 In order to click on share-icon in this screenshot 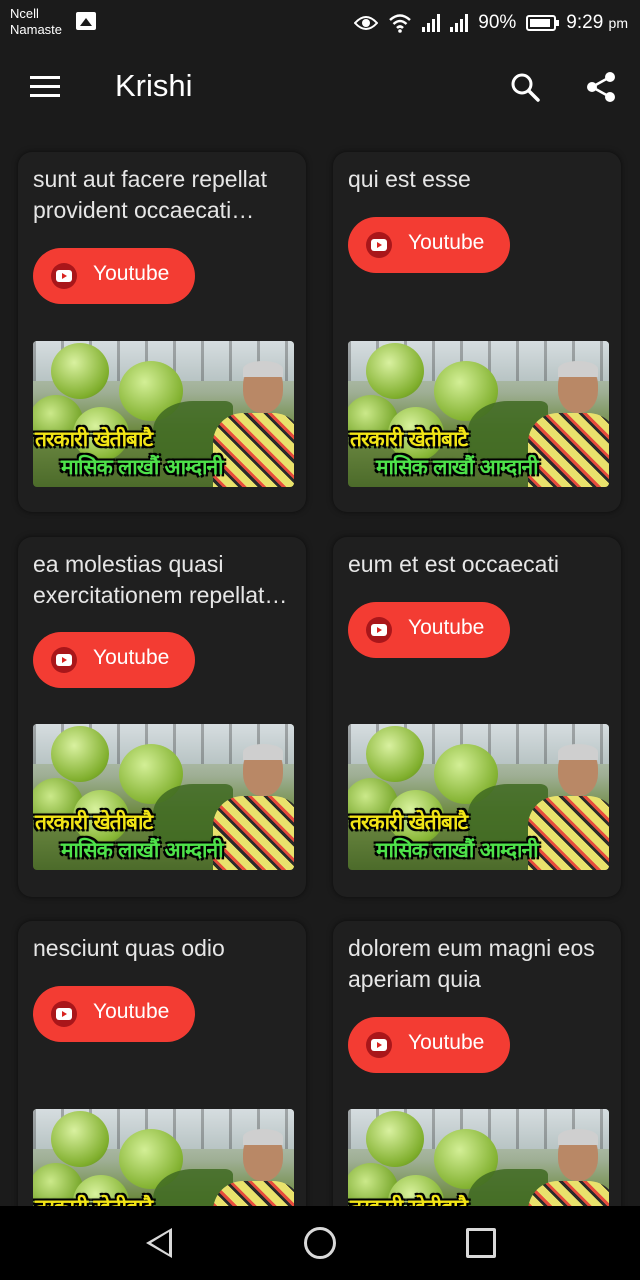, I will do `click(601, 87)`.